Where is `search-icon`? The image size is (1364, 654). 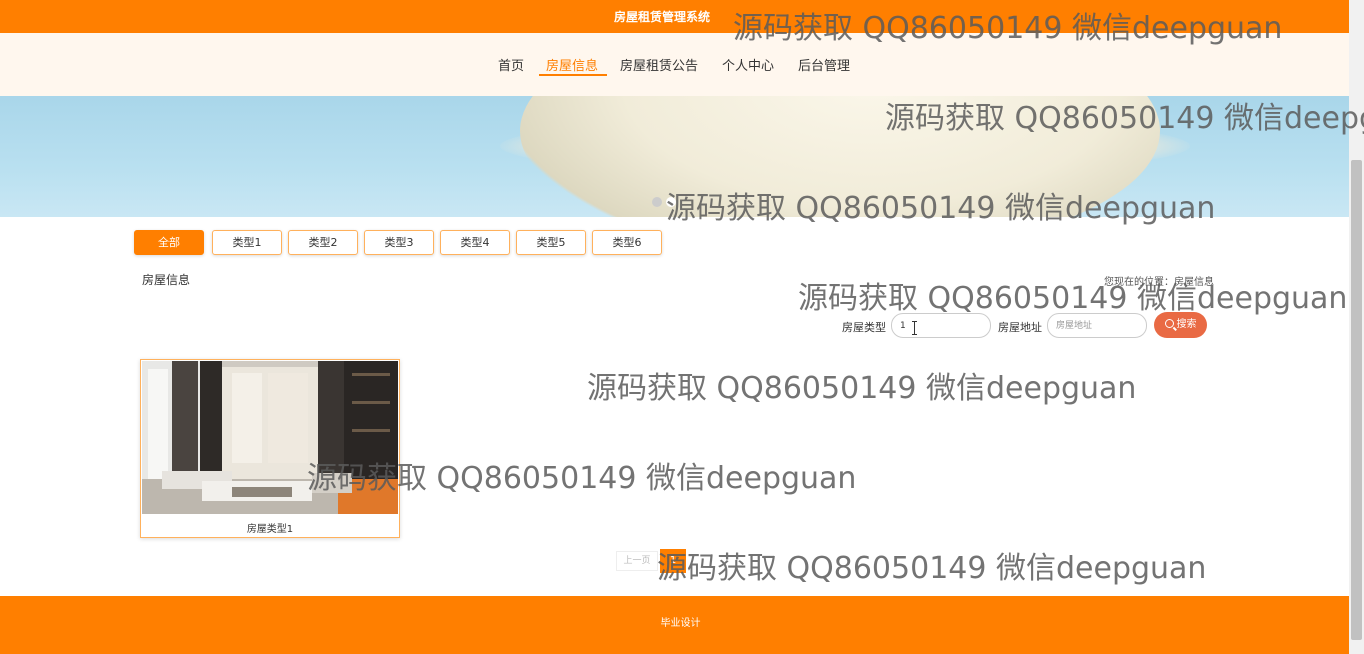
search-icon is located at coordinates (1169, 323).